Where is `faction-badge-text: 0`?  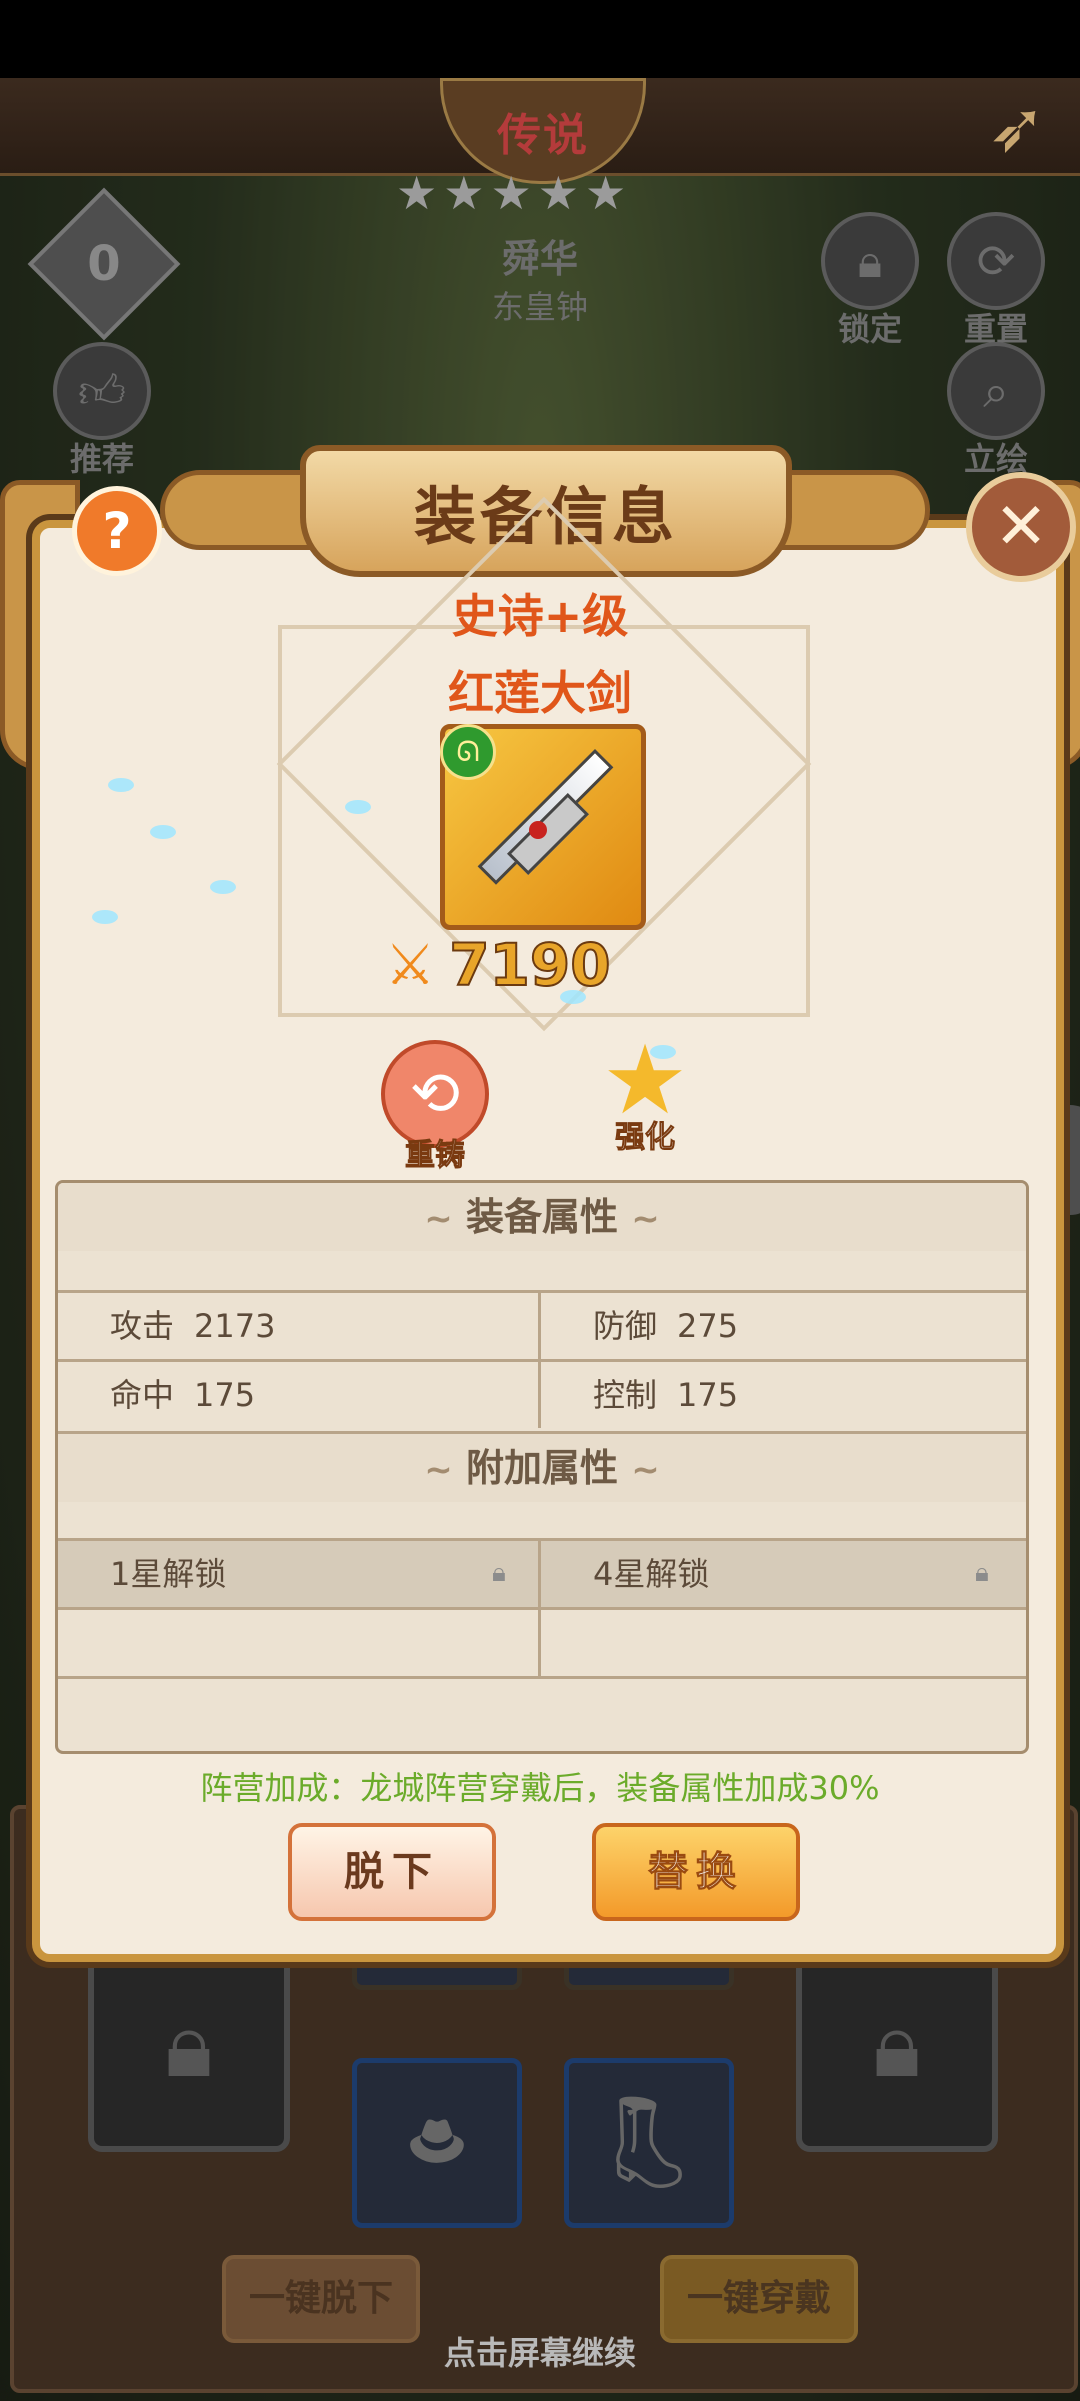 faction-badge-text: 0 is located at coordinates (104, 264).